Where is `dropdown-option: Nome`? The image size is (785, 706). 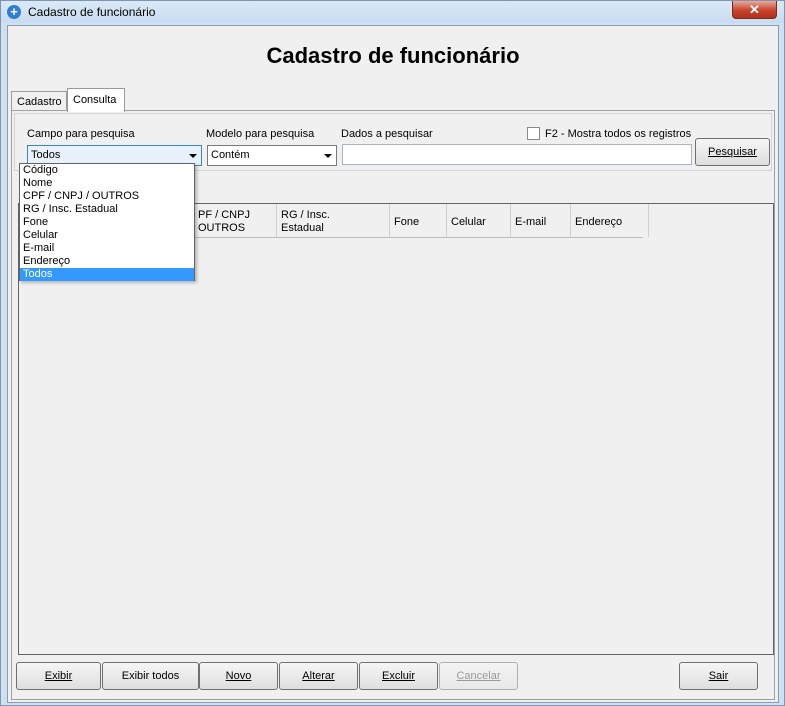
dropdown-option: Nome is located at coordinates (107, 183).